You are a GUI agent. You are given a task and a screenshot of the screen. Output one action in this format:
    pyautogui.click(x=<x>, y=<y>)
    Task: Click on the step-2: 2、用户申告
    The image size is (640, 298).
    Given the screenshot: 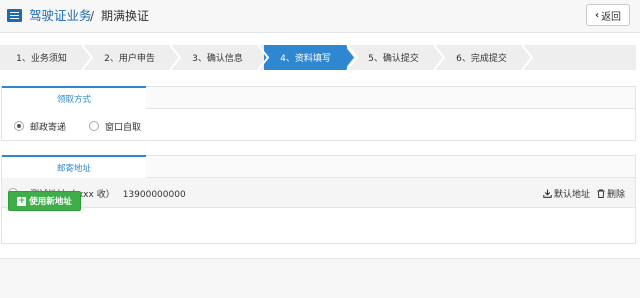 What is the action you would take?
    pyautogui.click(x=129, y=57)
    